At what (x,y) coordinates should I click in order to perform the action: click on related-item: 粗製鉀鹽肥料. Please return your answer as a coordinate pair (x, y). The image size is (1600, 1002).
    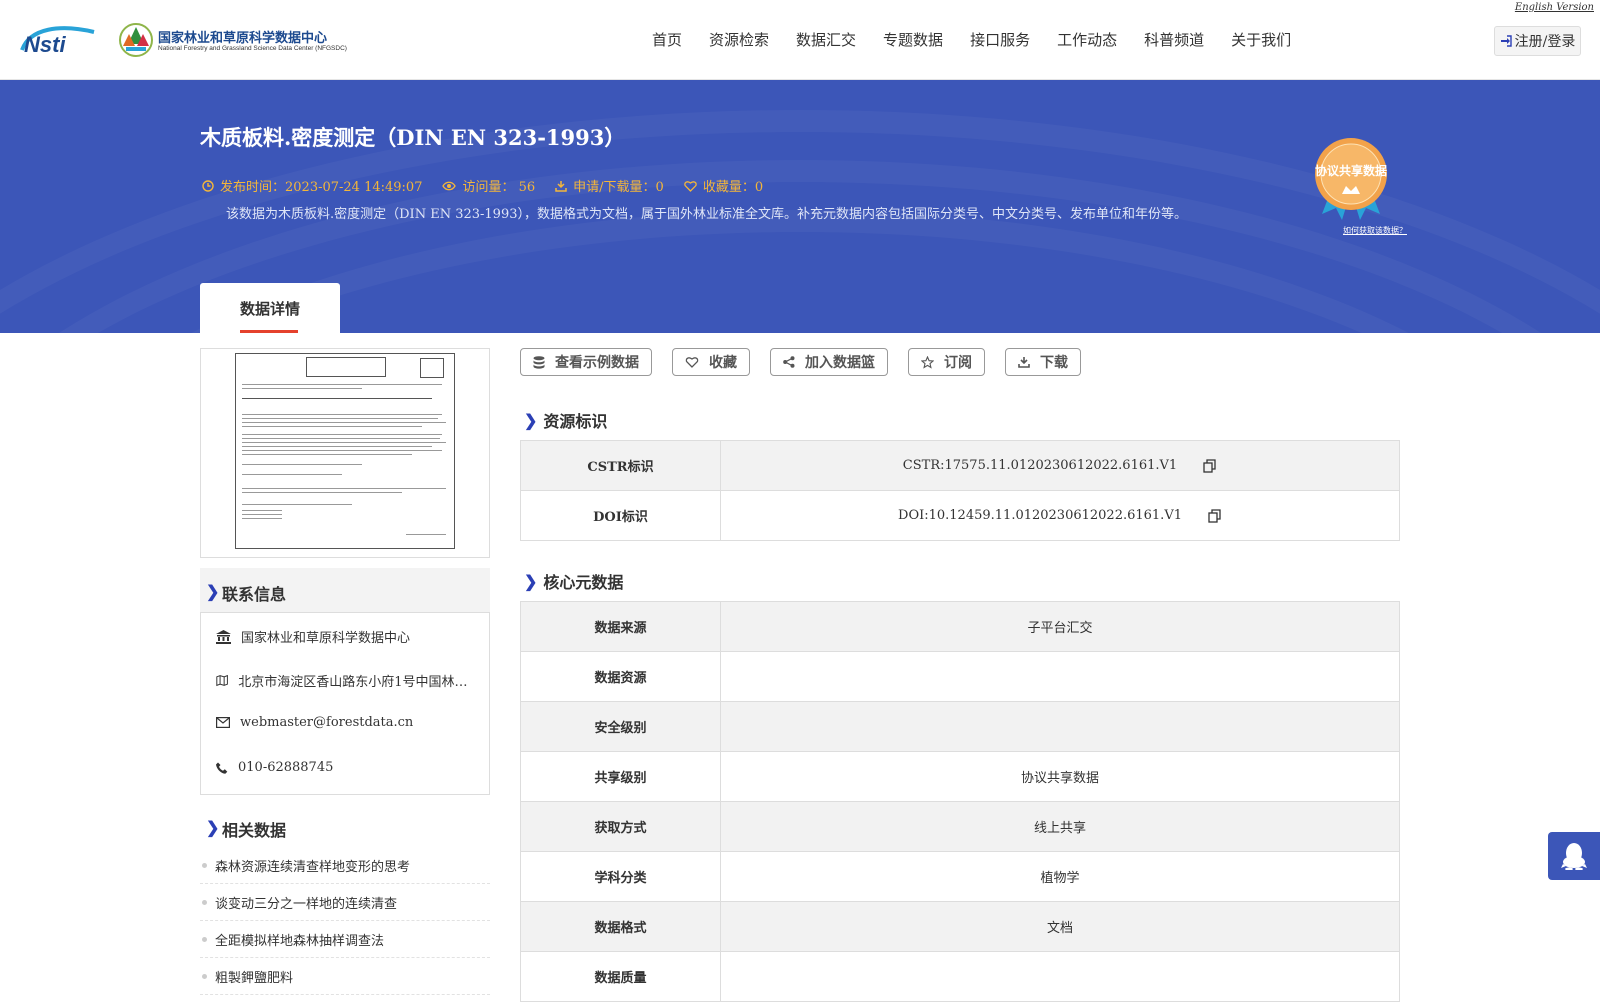
    Looking at the image, I should click on (345, 976).